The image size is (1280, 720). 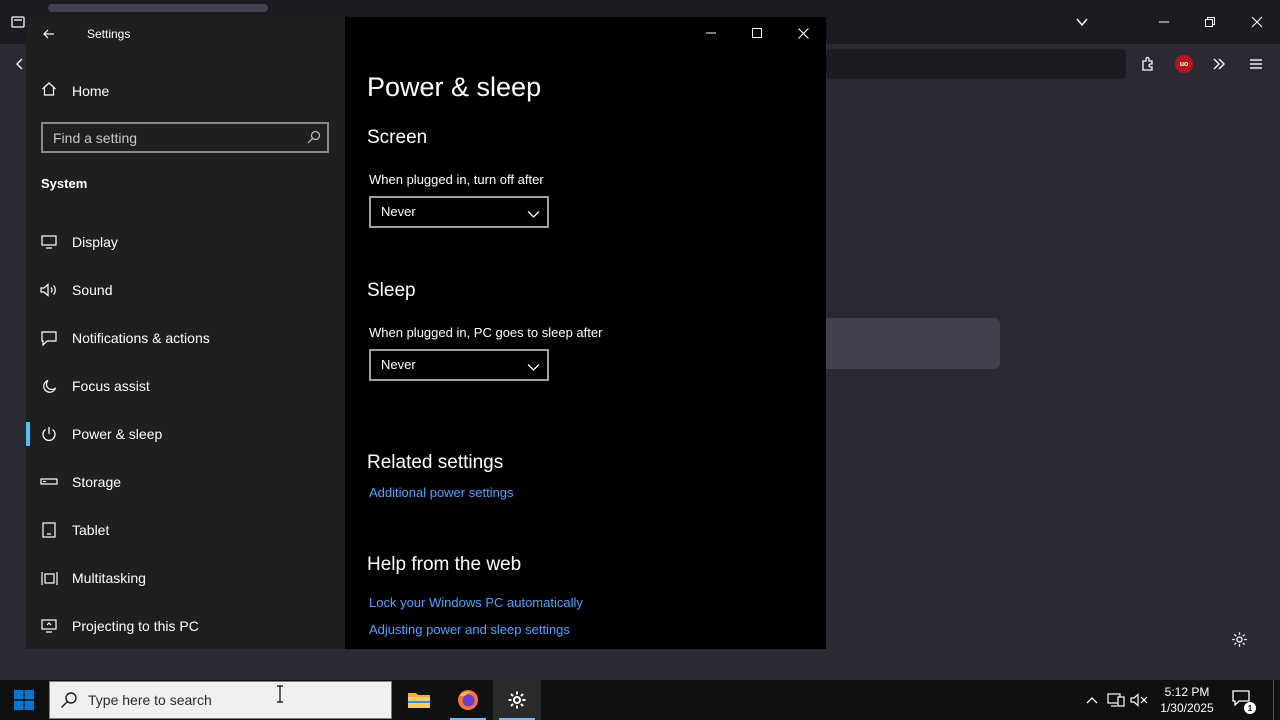 What do you see at coordinates (109, 578) in the screenshot?
I see `sidebar-item-label: Multitasking` at bounding box center [109, 578].